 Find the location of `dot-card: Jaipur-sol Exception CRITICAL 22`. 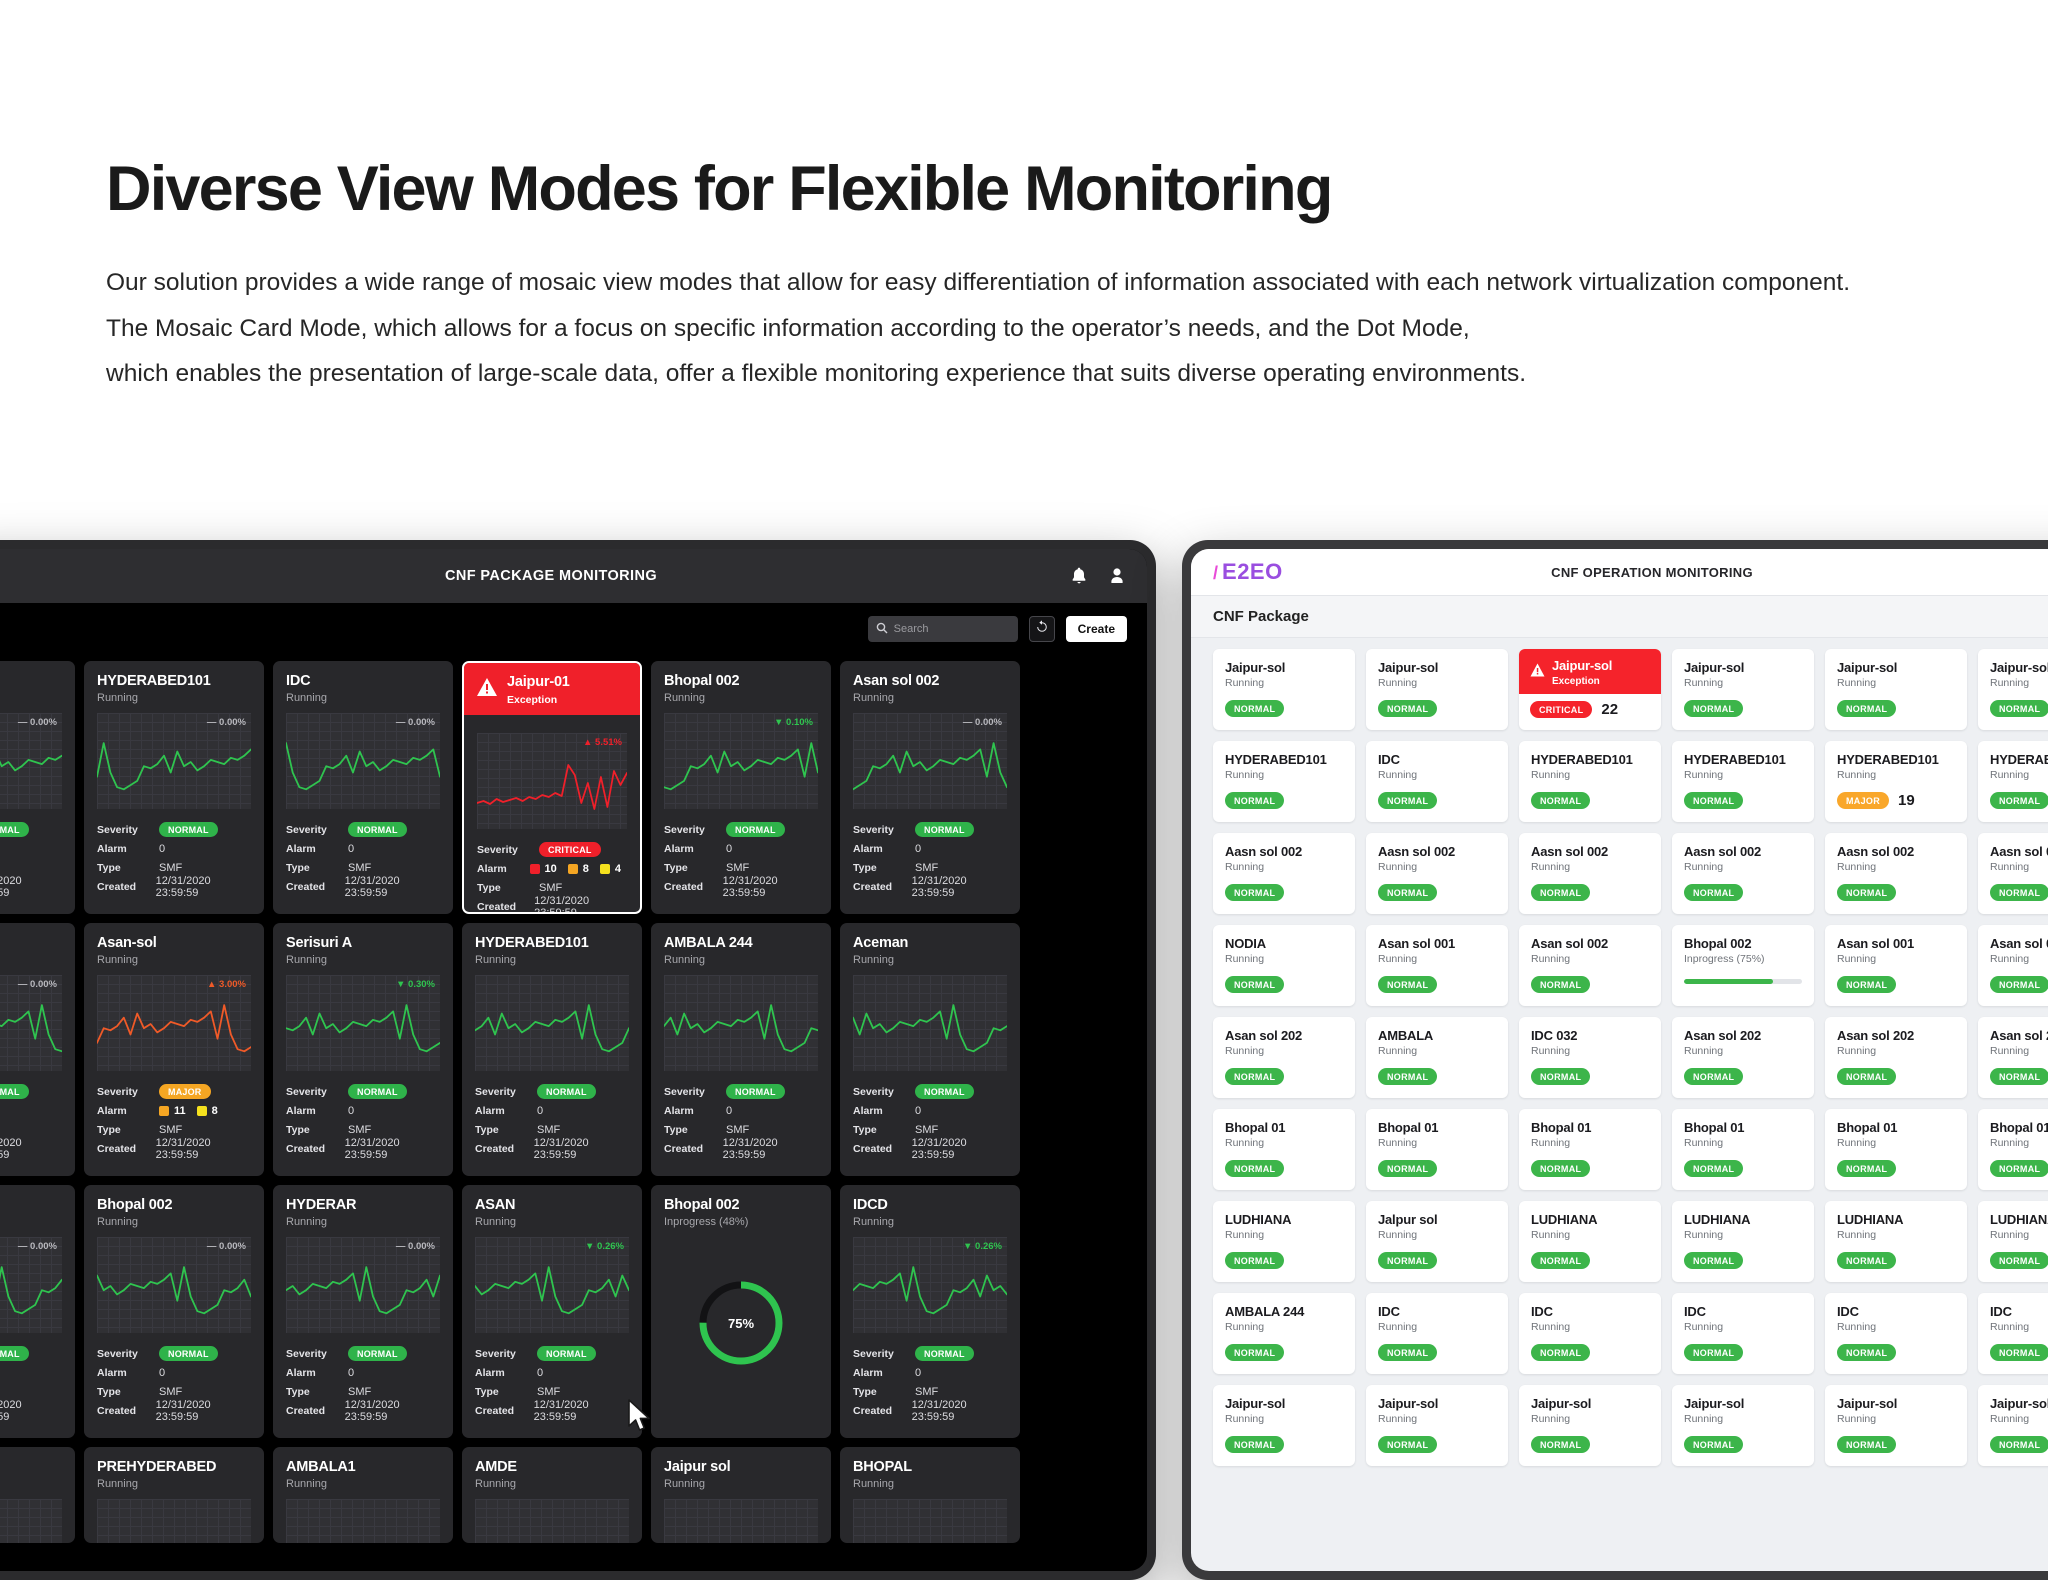

dot-card: Jaipur-sol Exception CRITICAL 22 is located at coordinates (1590, 689).